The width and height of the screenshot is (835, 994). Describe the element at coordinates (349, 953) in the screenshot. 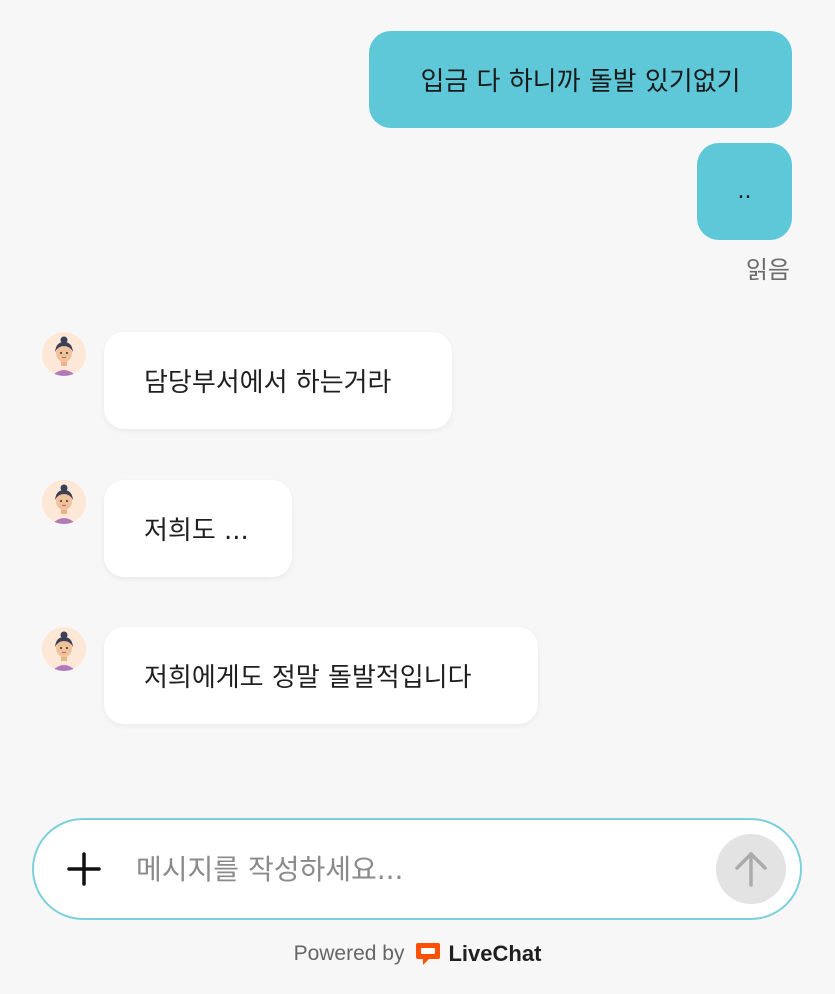

I see `powered-by-text: Powered by` at that location.